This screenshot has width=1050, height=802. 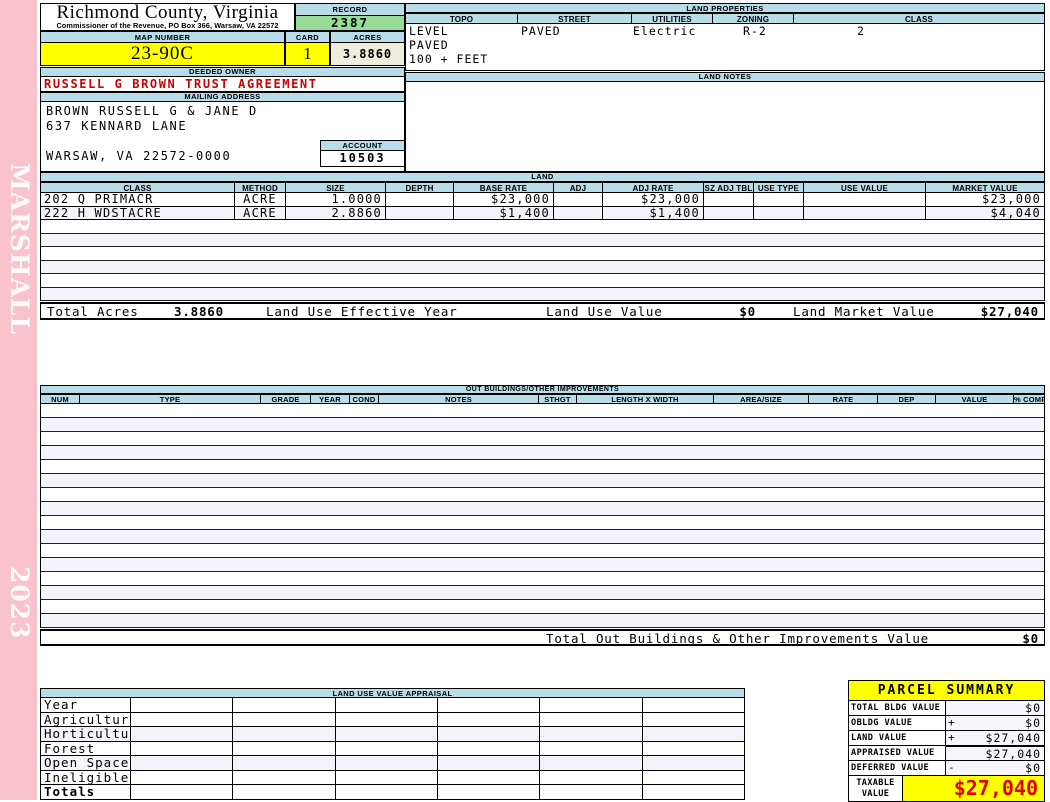 I want to click on appraisal-row-open-space: Open Space, so click(x=392, y=763).